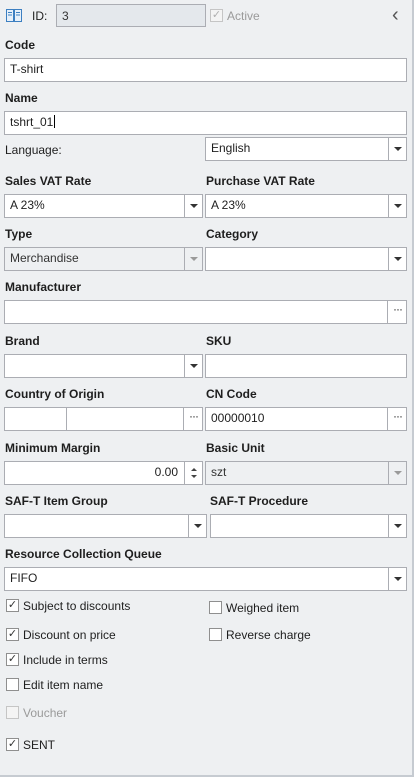 The width and height of the screenshot is (414, 777). What do you see at coordinates (20, 45) in the screenshot?
I see `code-label: Code` at bounding box center [20, 45].